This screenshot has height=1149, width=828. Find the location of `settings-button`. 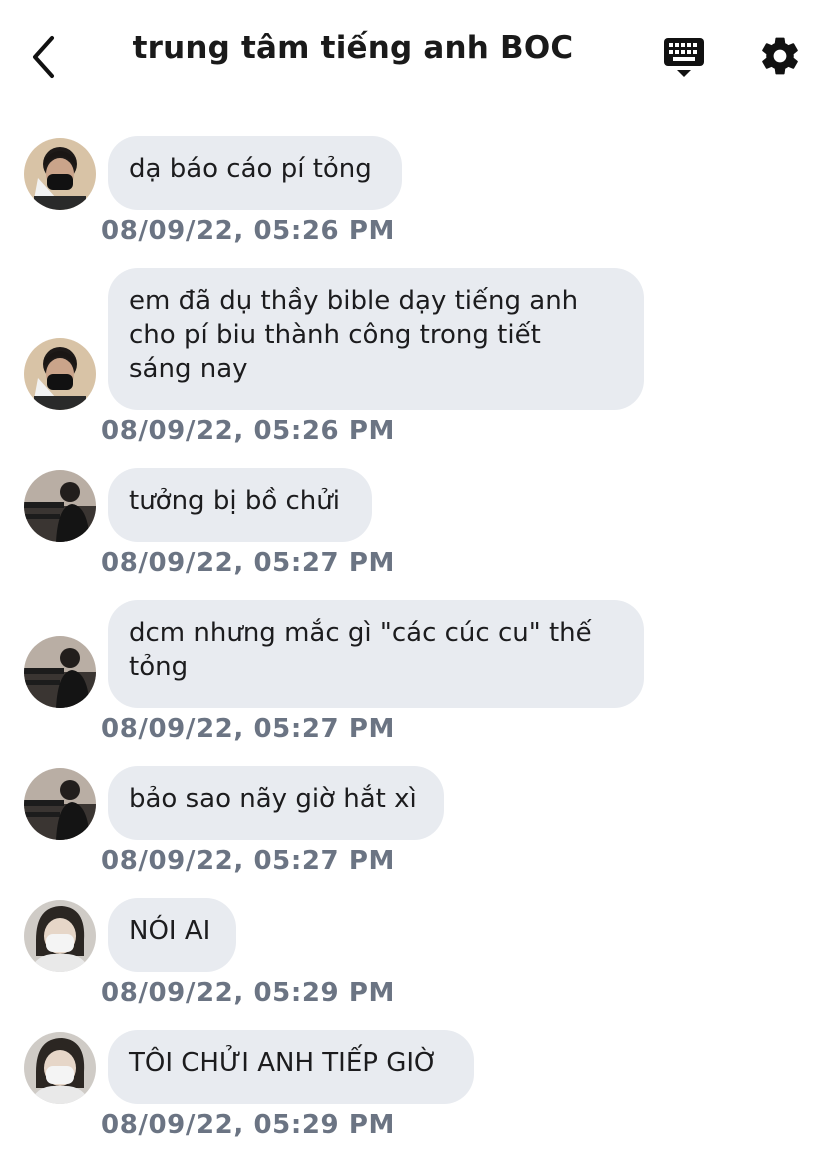

settings-button is located at coordinates (780, 56).